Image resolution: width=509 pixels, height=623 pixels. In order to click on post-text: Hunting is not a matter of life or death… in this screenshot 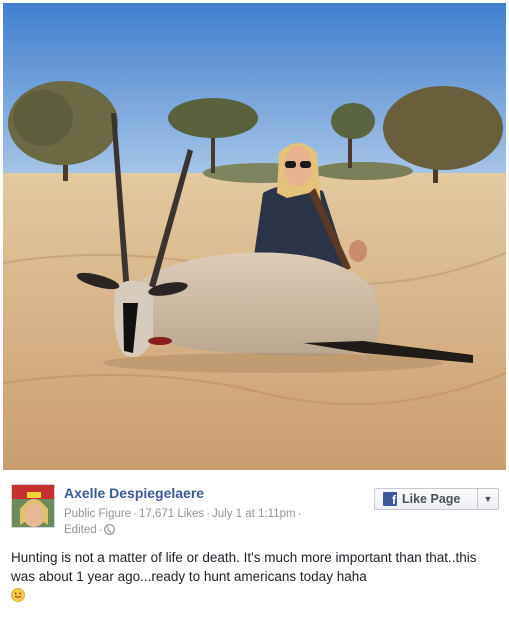, I will do `click(256, 577)`.